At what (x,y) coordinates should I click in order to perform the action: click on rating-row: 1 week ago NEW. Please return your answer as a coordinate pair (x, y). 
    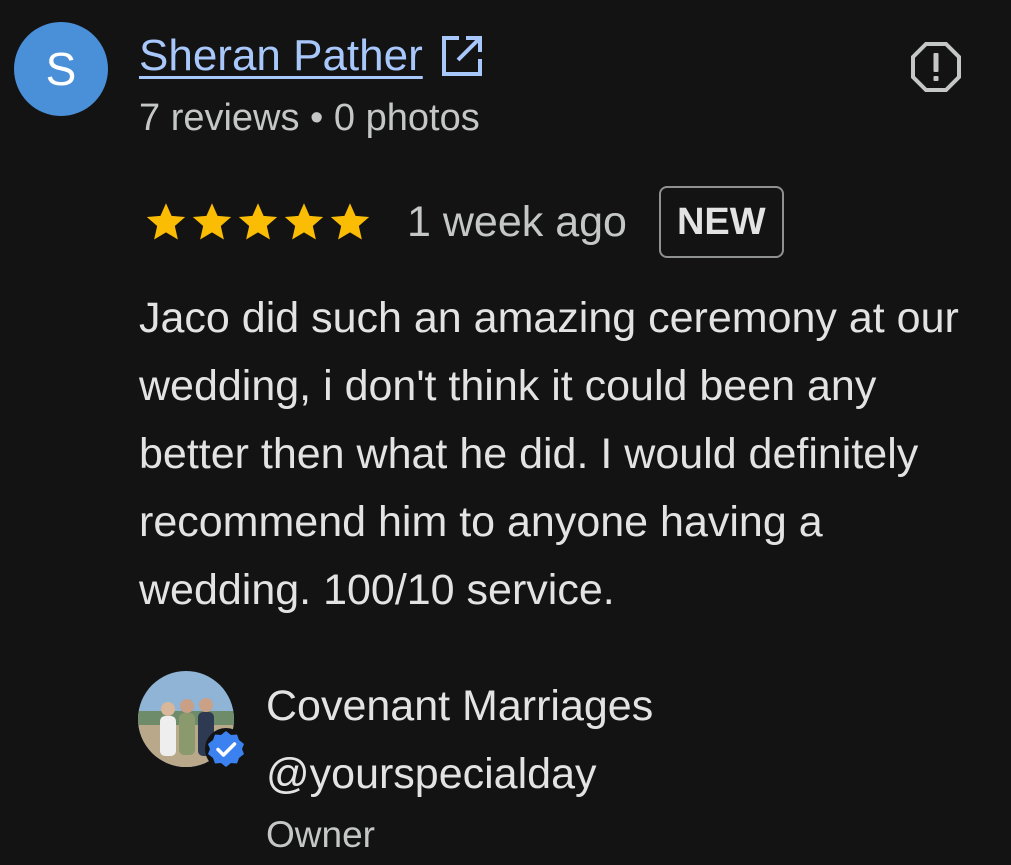
    Looking at the image, I should click on (463, 222).